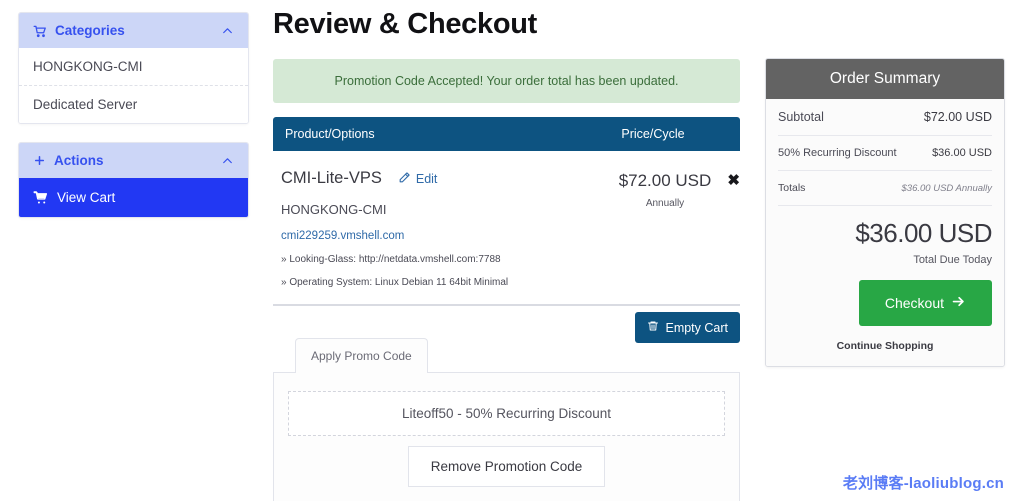 Image resolution: width=1024 pixels, height=501 pixels. I want to click on empty-cart-label: Empty Cart, so click(696, 327).